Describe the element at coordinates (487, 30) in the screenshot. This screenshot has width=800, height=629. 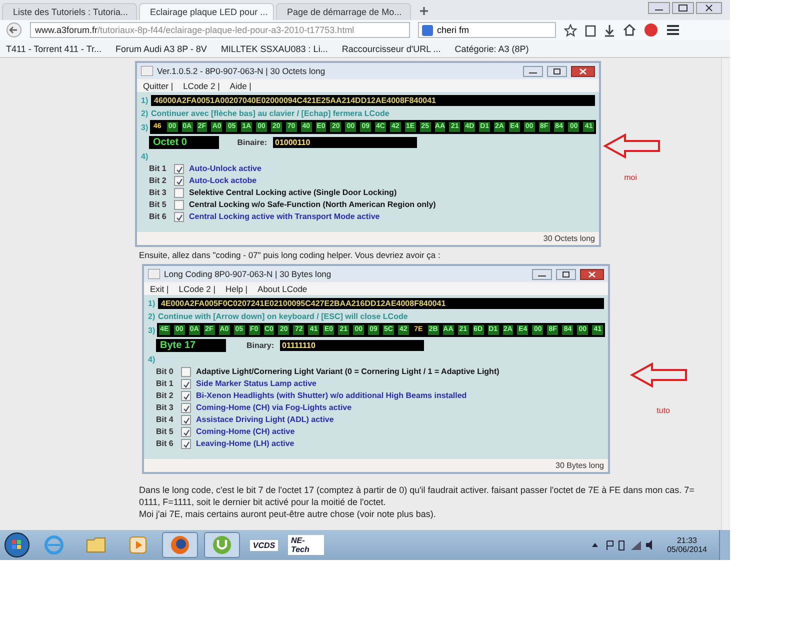
I see `search-field: cheri fm` at that location.